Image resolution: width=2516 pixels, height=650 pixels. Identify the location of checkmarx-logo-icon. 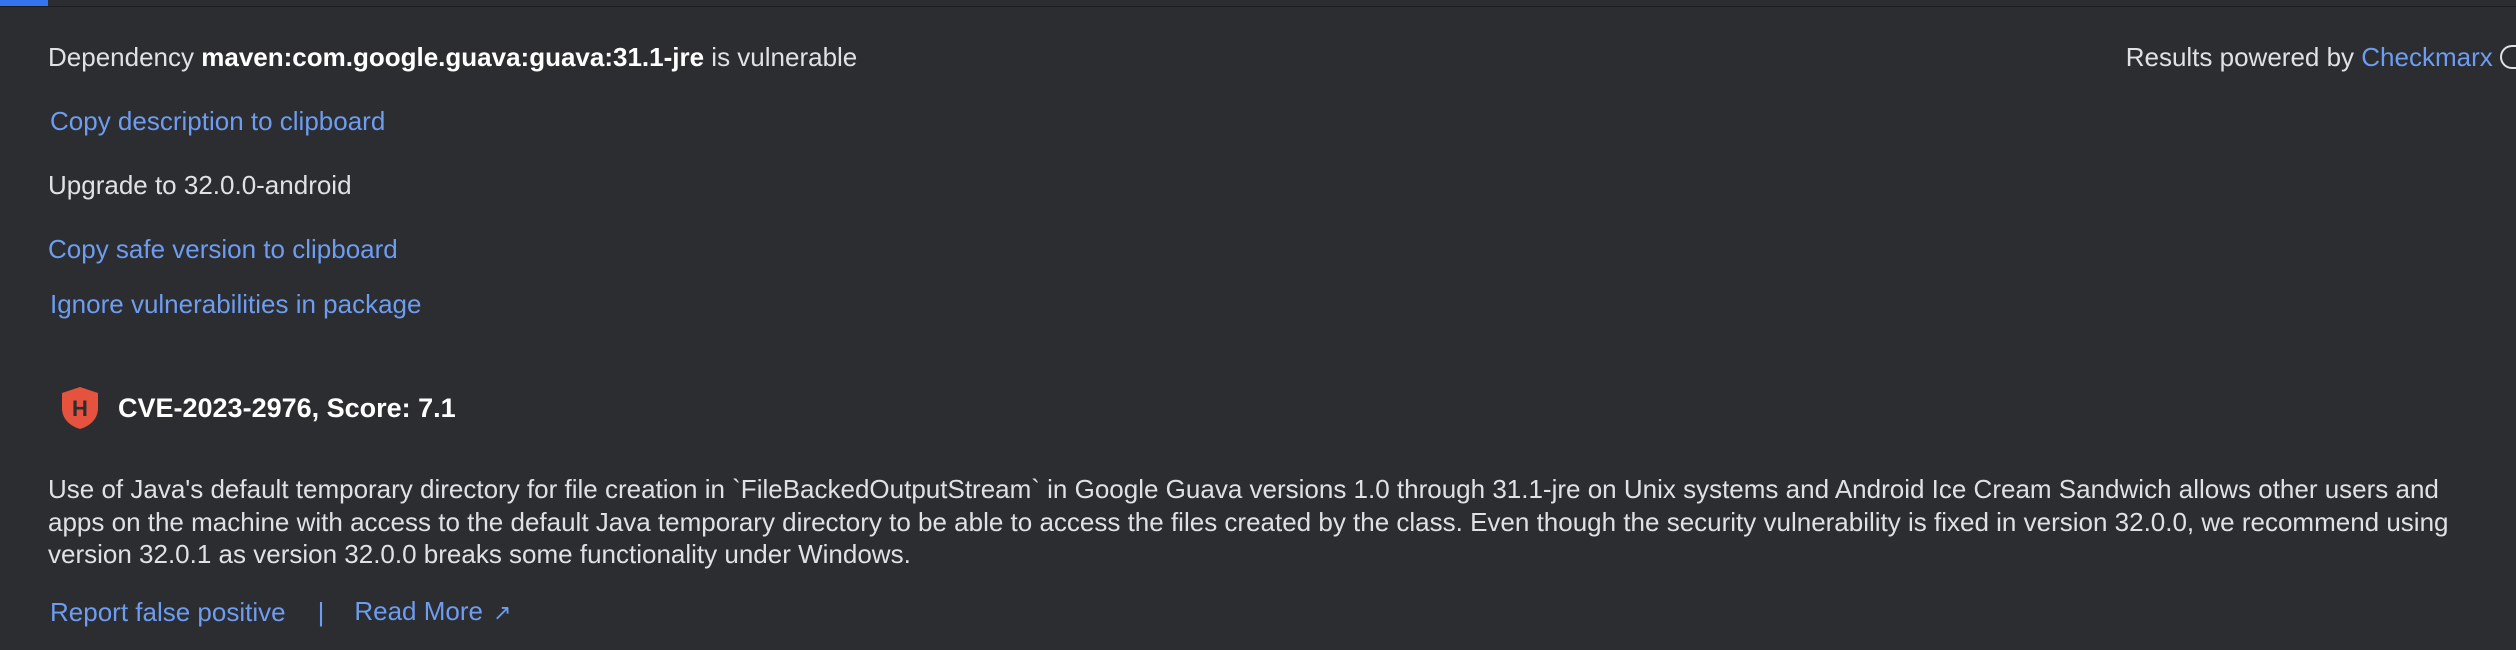
(2508, 57).